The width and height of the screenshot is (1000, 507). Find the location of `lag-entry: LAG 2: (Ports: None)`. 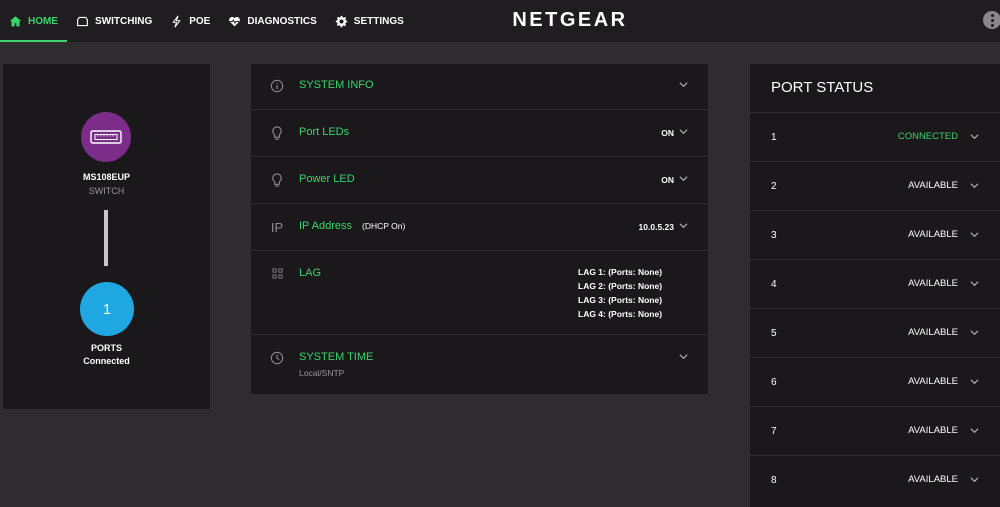

lag-entry: LAG 2: (Ports: None) is located at coordinates (620, 286).